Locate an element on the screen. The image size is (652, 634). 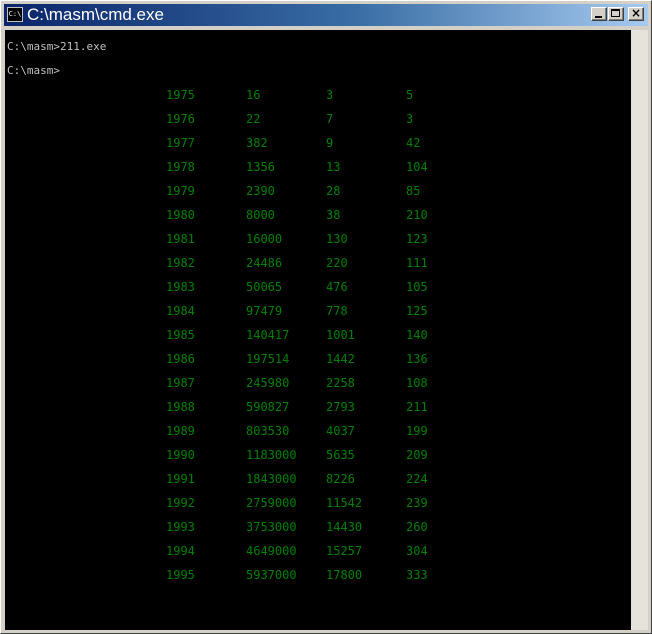
table-cell: 16000 is located at coordinates (264, 239).